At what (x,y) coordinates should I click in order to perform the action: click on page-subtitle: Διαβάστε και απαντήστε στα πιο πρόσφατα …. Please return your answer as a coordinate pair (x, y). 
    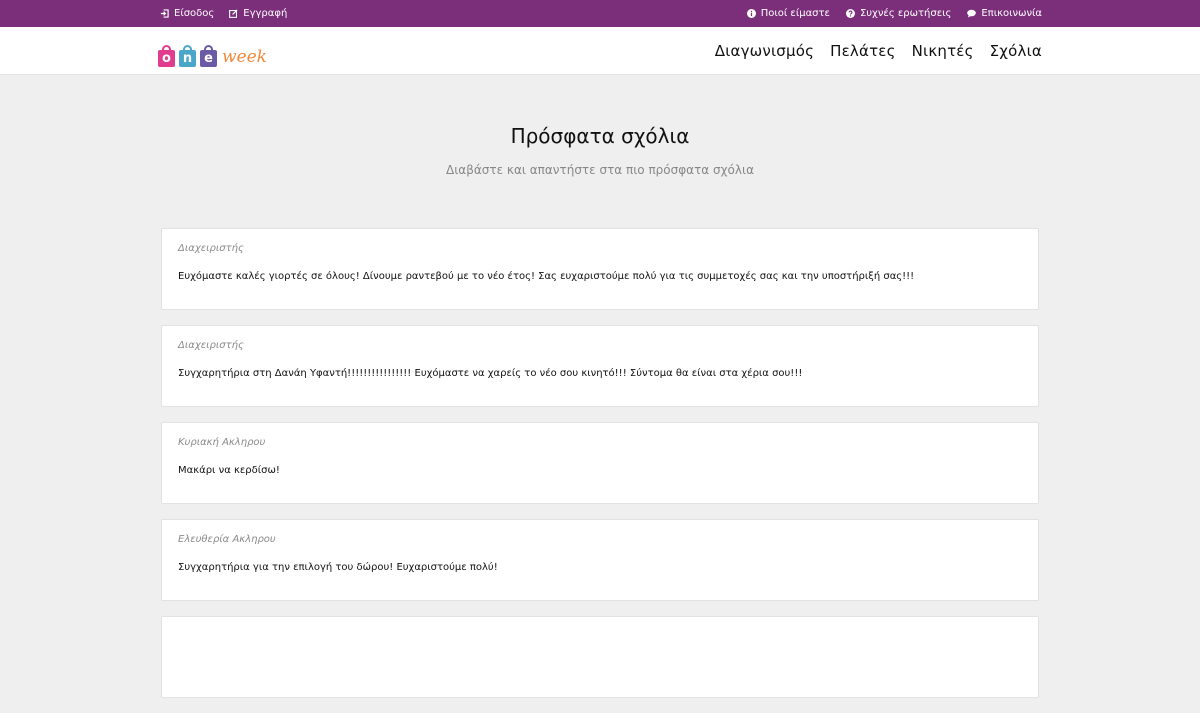
    Looking at the image, I should click on (600, 170).